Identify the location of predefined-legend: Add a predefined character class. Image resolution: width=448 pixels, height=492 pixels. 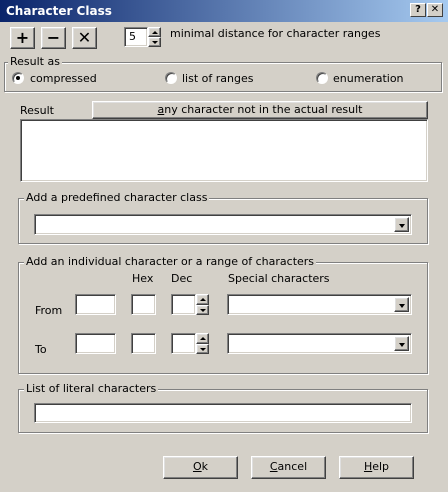
(117, 197).